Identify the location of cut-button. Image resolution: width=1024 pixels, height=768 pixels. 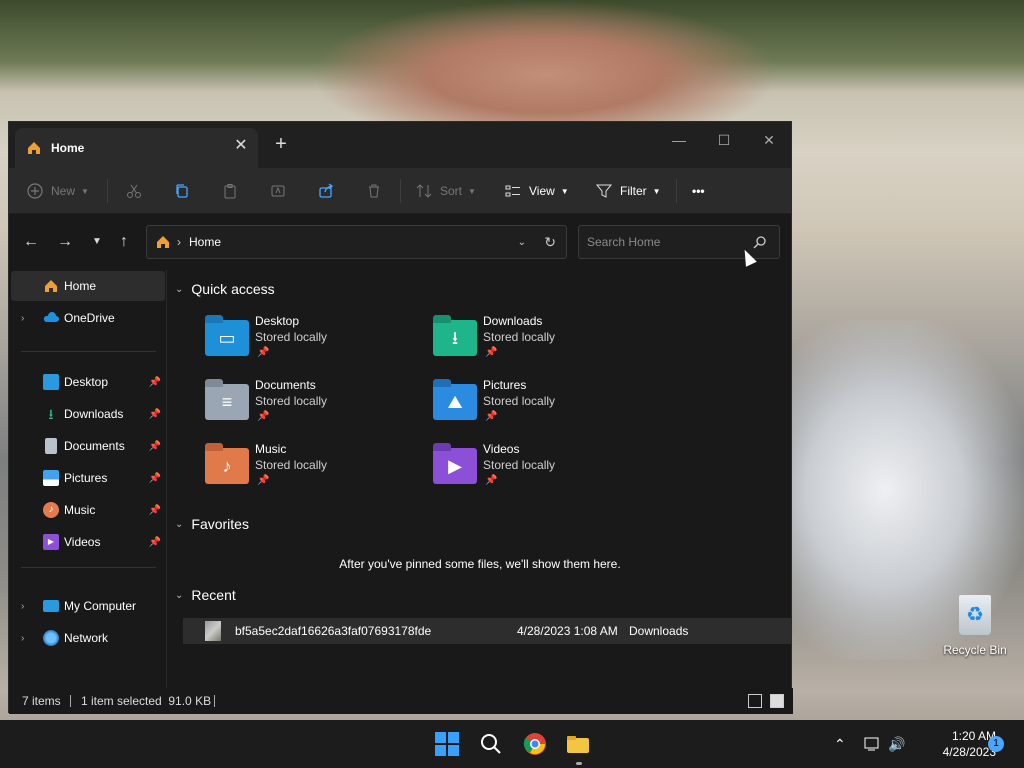
(134, 191).